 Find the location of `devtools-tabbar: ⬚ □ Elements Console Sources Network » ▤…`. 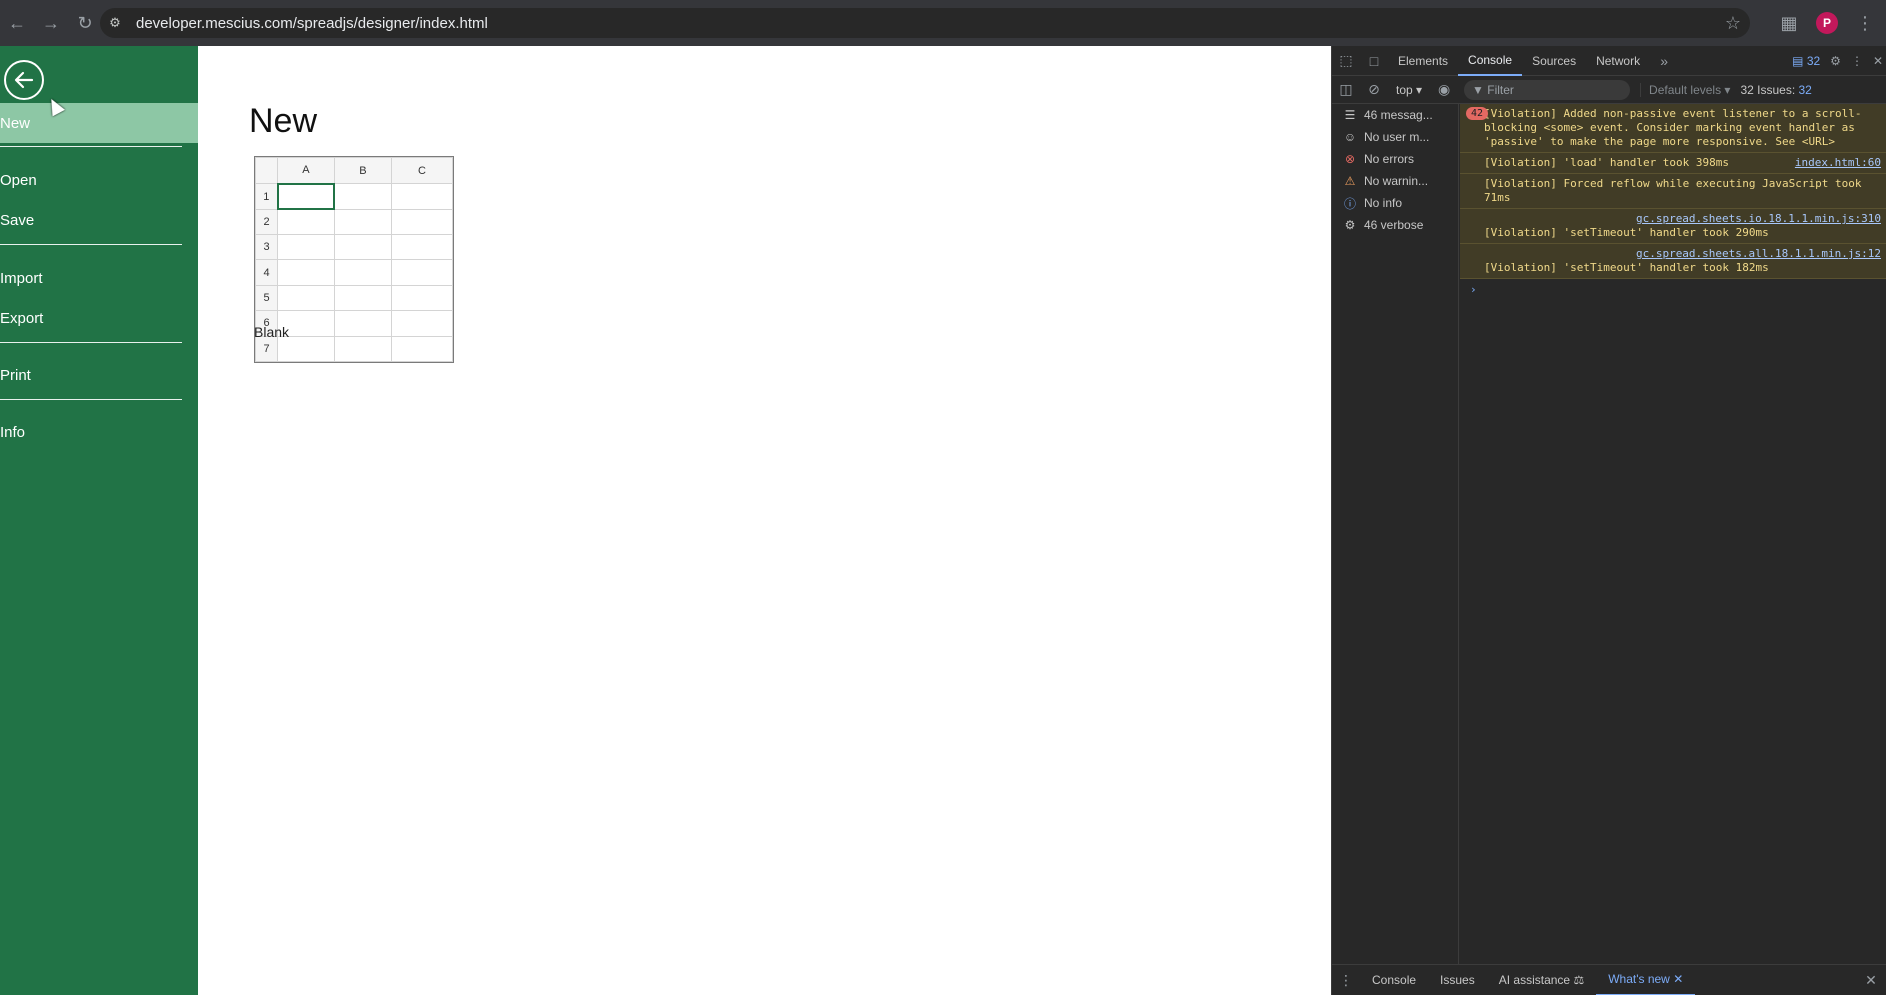

devtools-tabbar: ⬚ □ Elements Console Sources Network » ▤… is located at coordinates (1609, 61).